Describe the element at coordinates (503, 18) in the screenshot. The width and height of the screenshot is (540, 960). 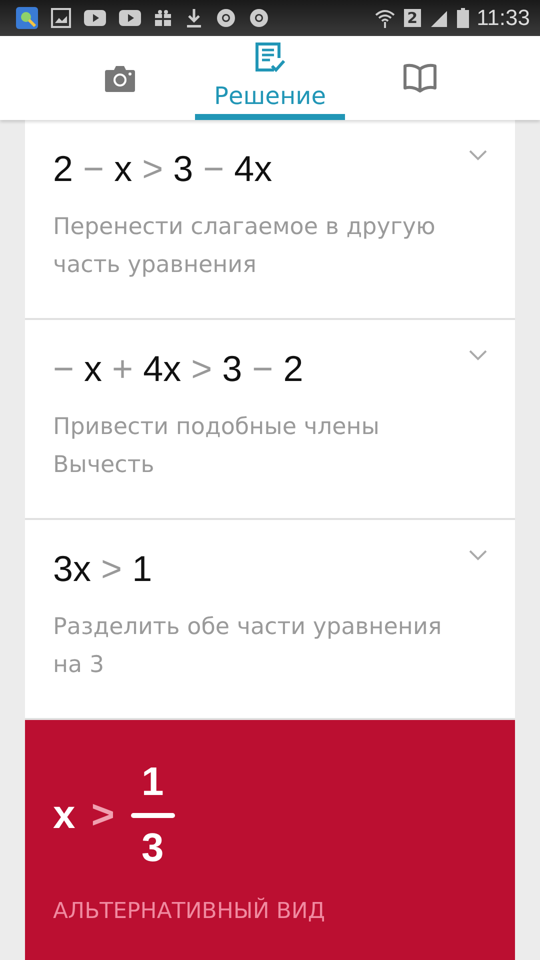
I see `status-time: 11:33` at that location.